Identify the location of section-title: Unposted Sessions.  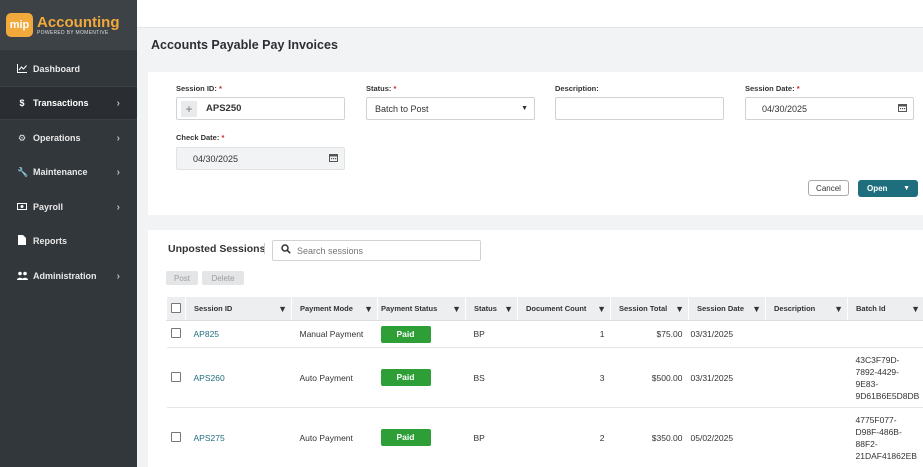
(217, 249).